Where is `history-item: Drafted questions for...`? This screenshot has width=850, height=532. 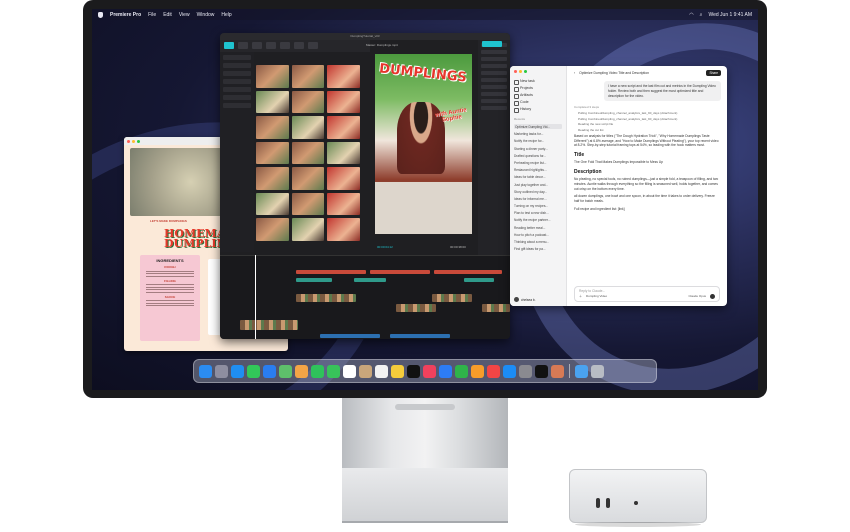
history-item: Drafted questions for... is located at coordinates (538, 156).